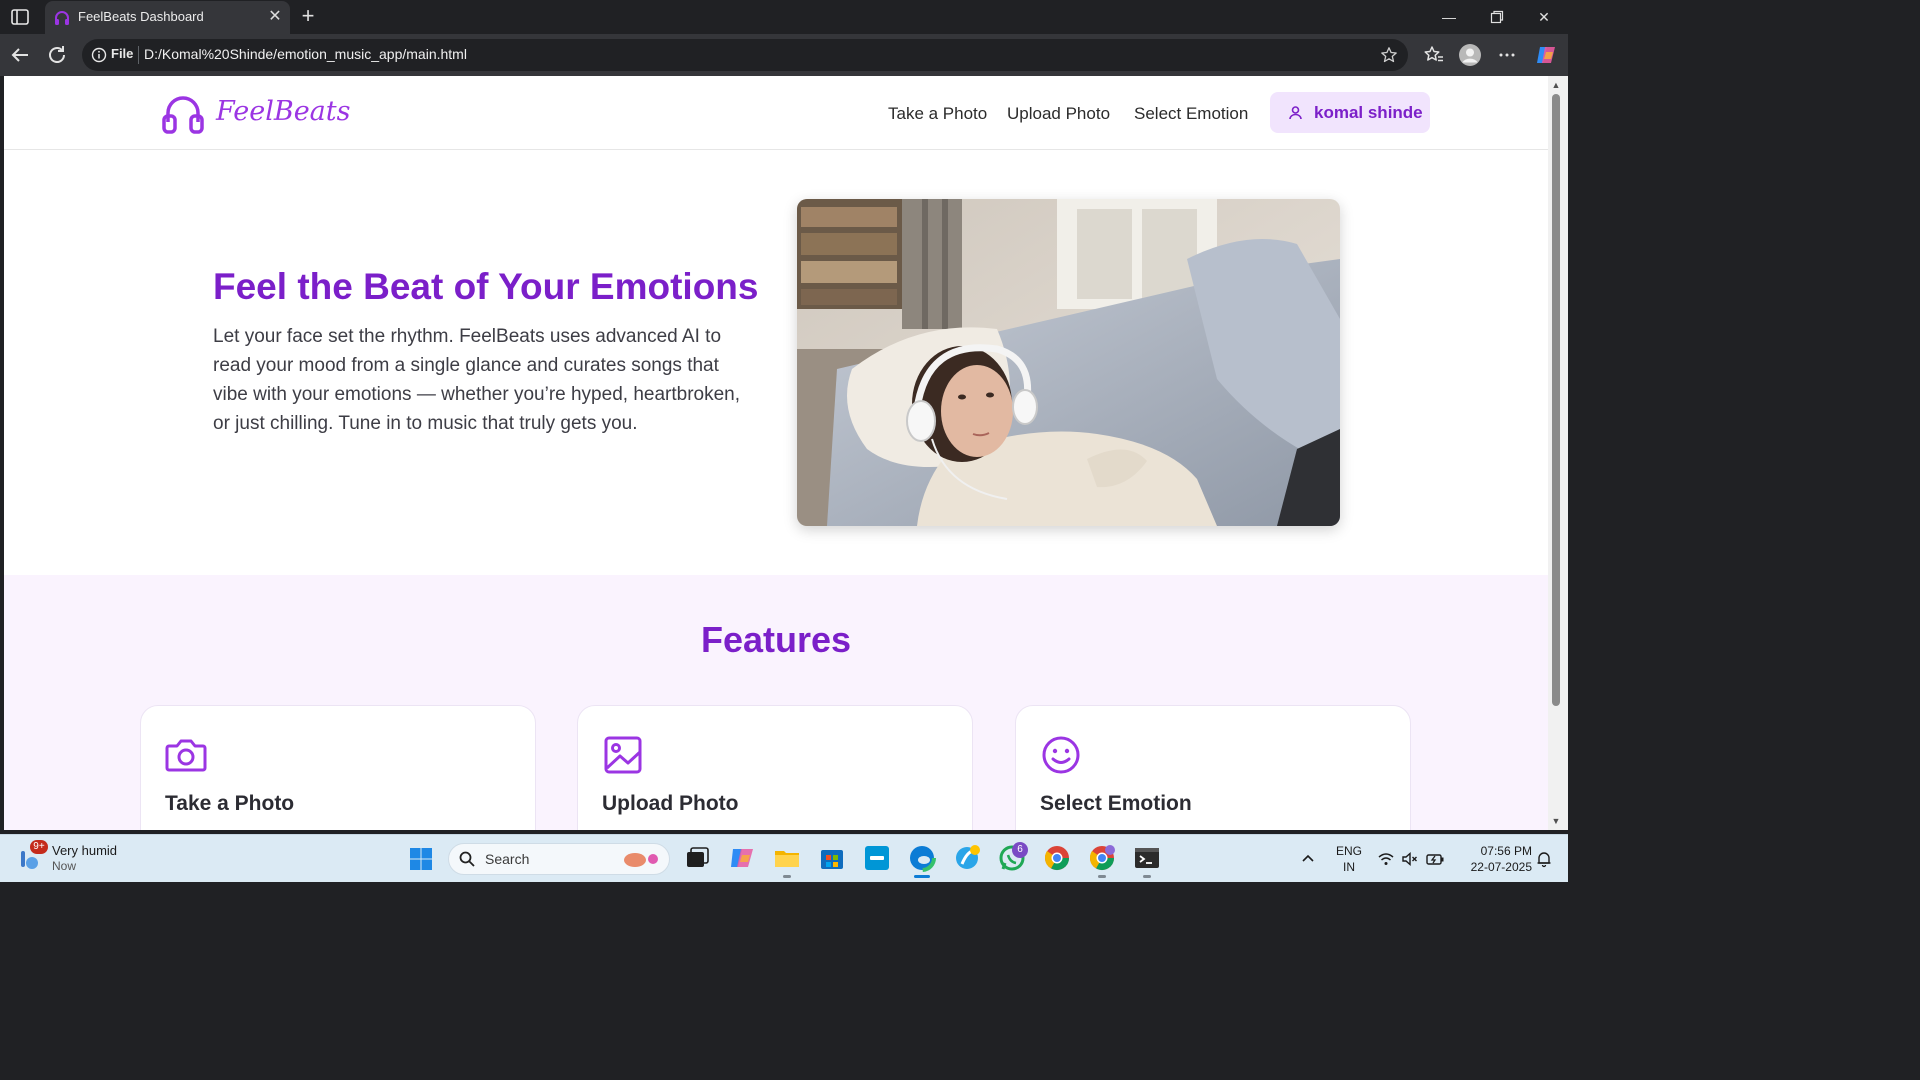 The height and width of the screenshot is (1080, 1920). I want to click on copilot-icon, so click(1546, 55).